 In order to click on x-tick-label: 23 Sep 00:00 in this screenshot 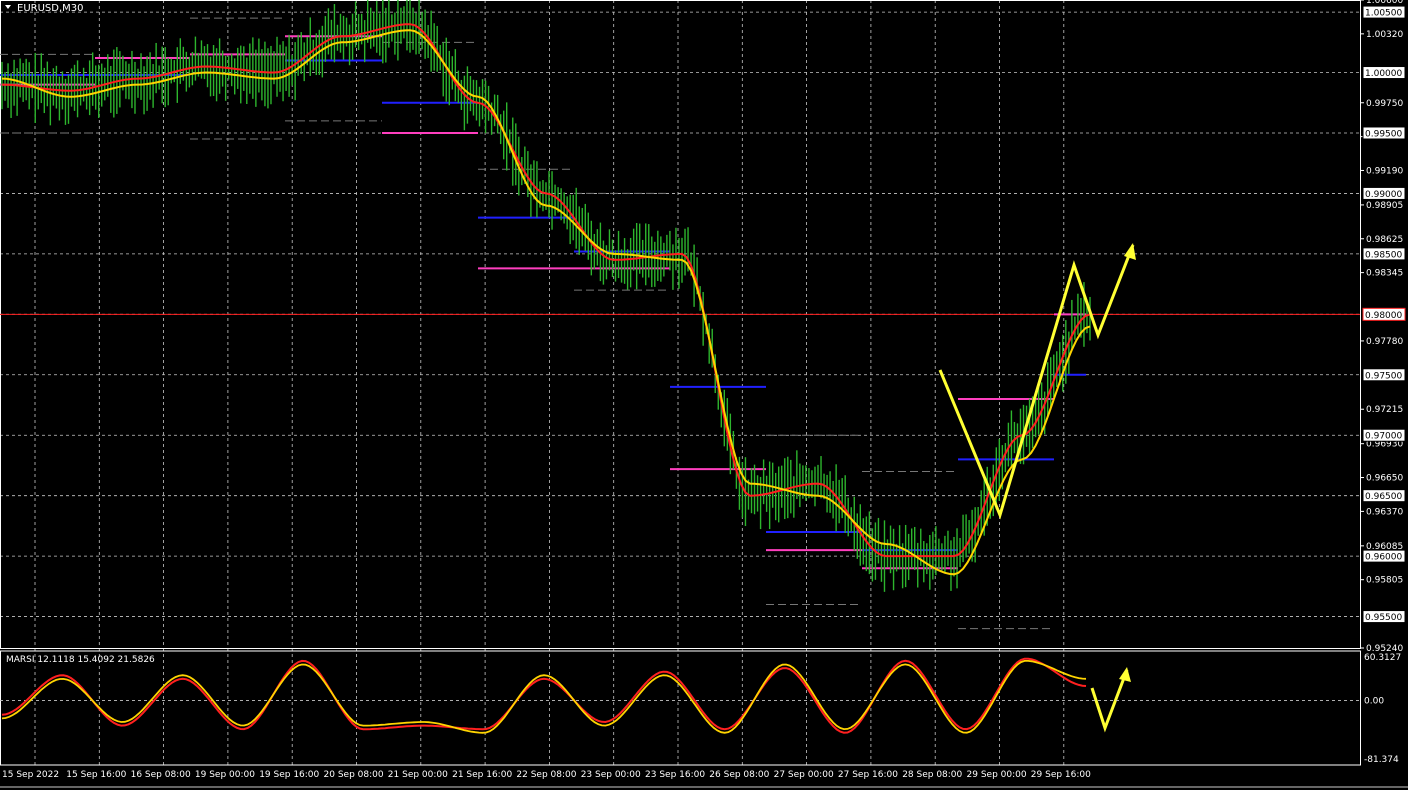, I will do `click(611, 775)`.